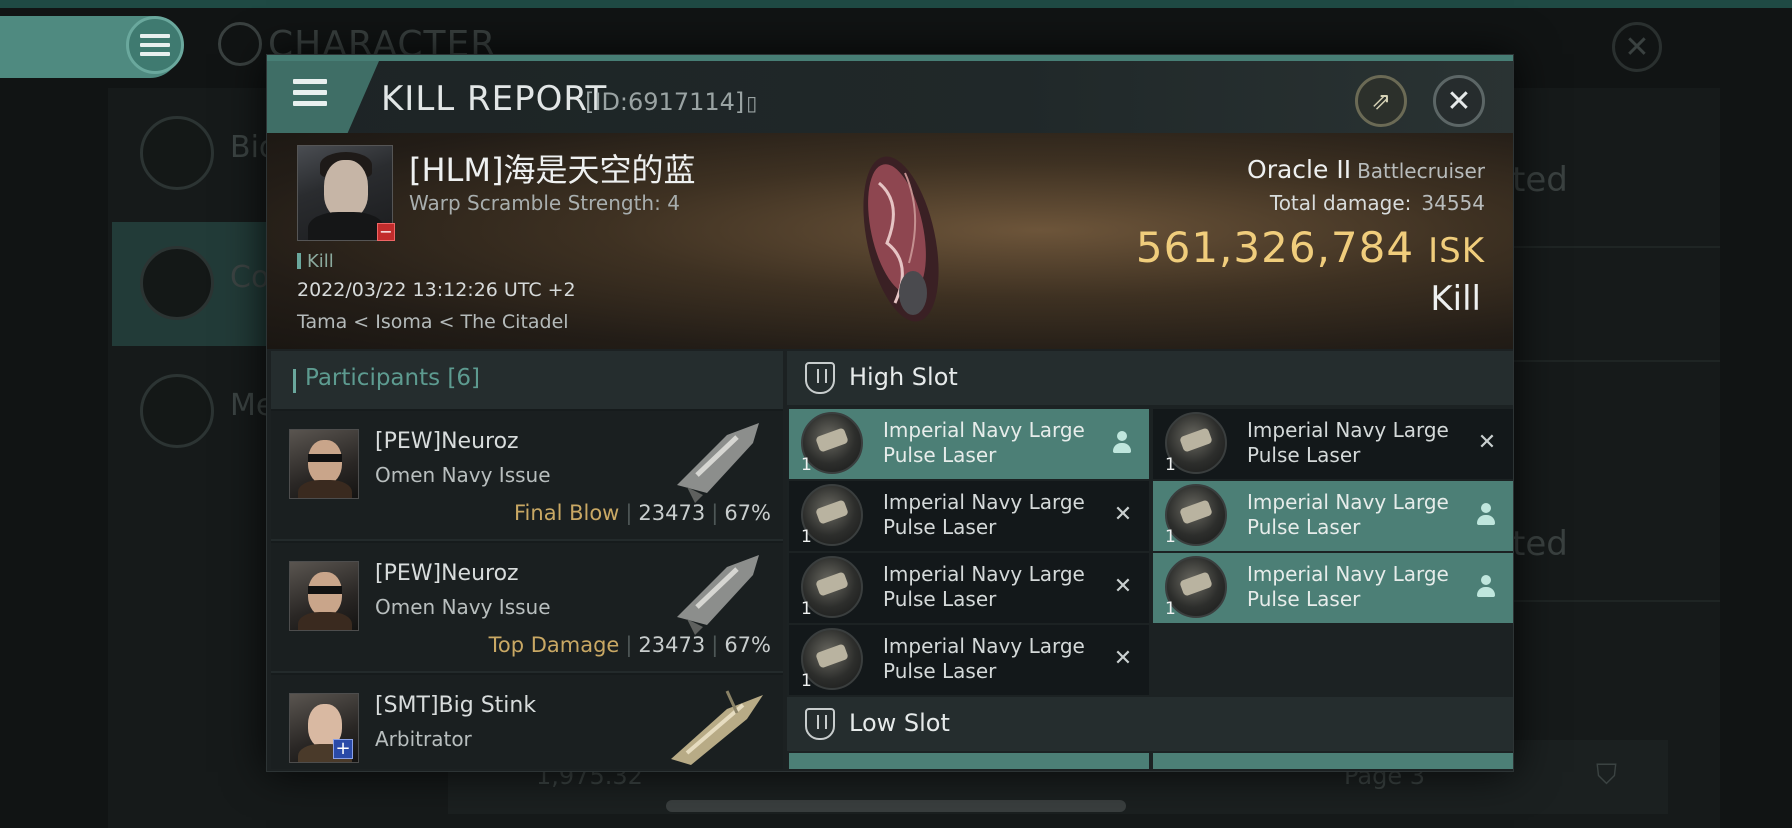  Describe the element at coordinates (567, 513) in the screenshot. I see `participant-tag: Final Blow` at that location.